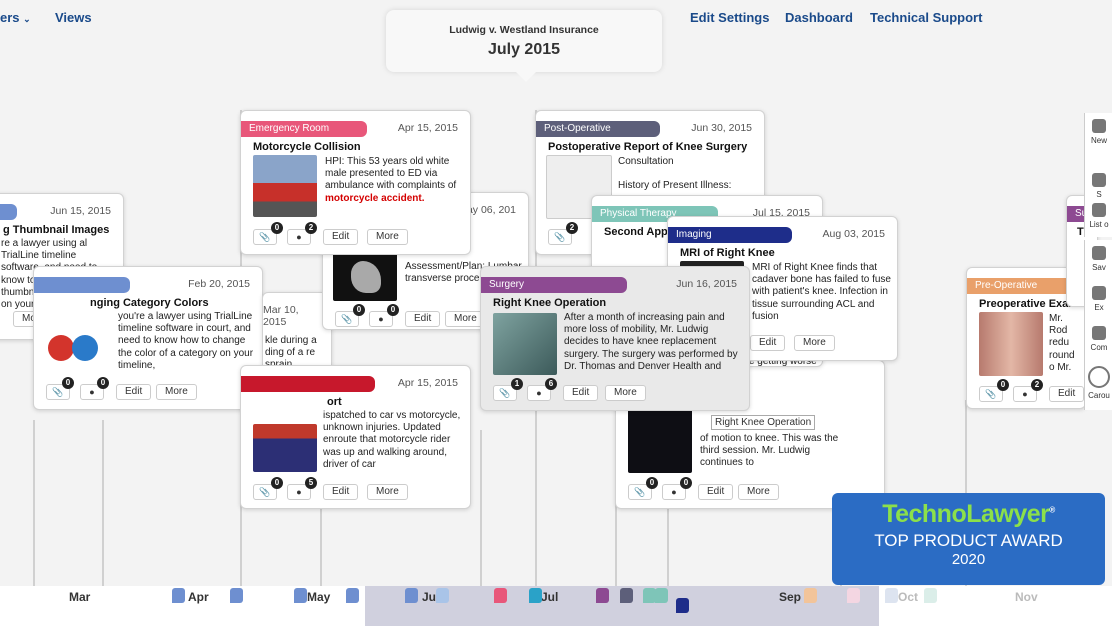 The image size is (1112, 626). What do you see at coordinates (1099, 333) in the screenshot?
I see `comment-icon` at bounding box center [1099, 333].